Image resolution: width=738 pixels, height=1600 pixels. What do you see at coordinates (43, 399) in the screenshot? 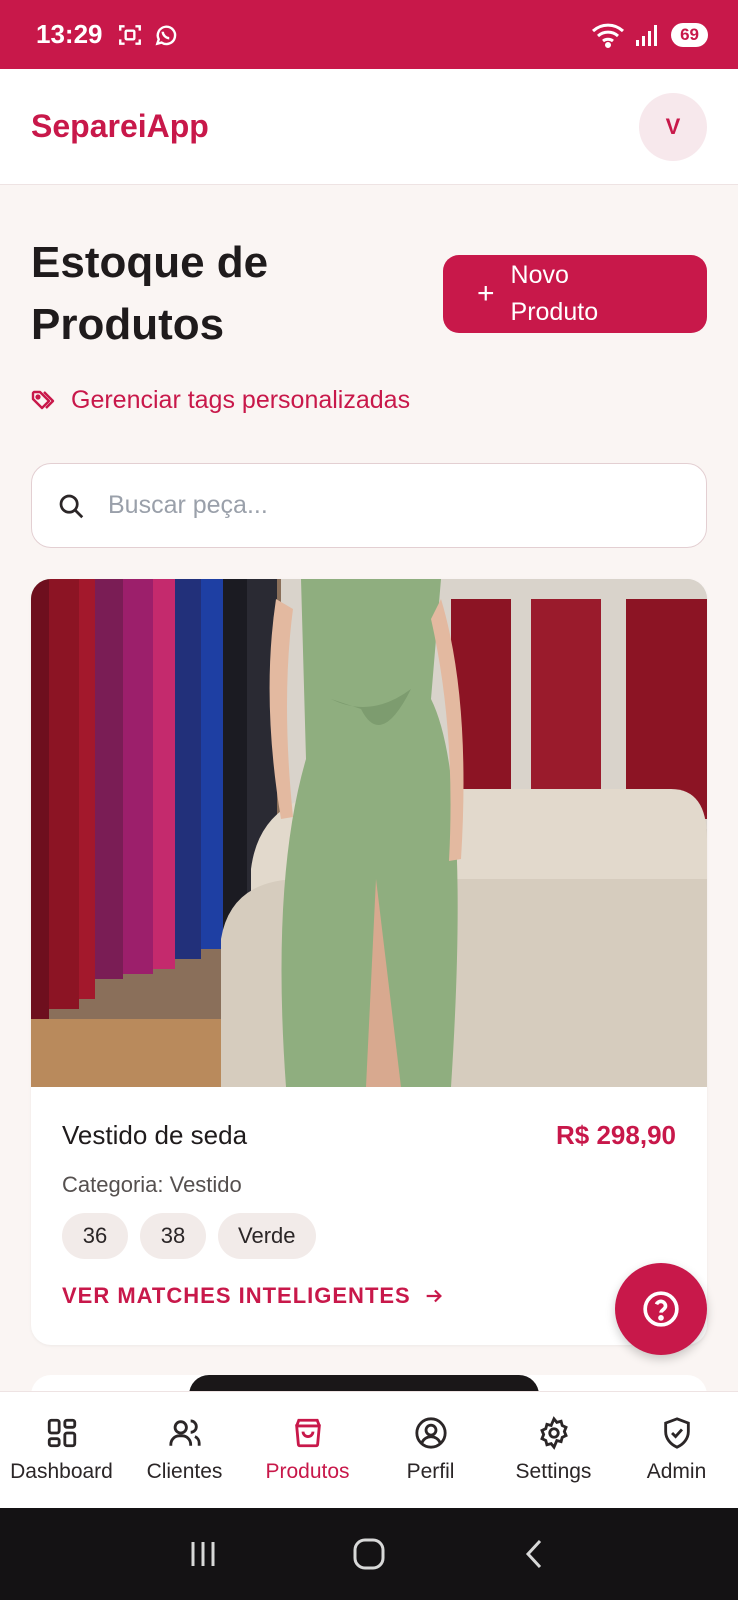
I see `tags-icon` at bounding box center [43, 399].